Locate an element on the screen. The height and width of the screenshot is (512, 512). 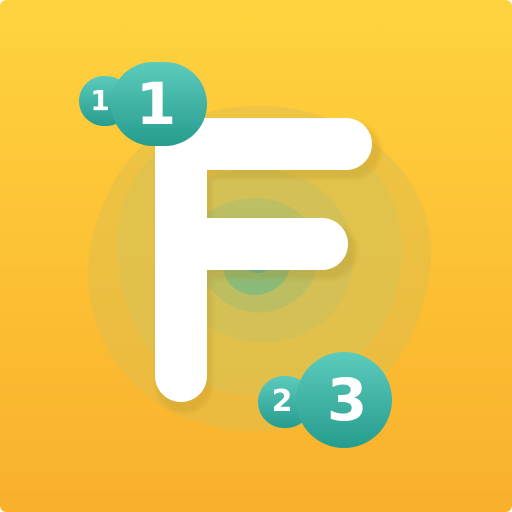
badge-bottom-small-number: 2 is located at coordinates (282, 401).